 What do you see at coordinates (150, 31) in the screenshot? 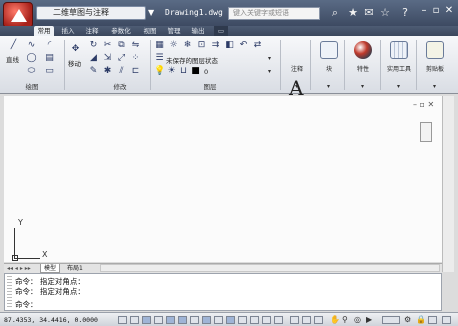
I see `tab-view: 视图` at bounding box center [150, 31].